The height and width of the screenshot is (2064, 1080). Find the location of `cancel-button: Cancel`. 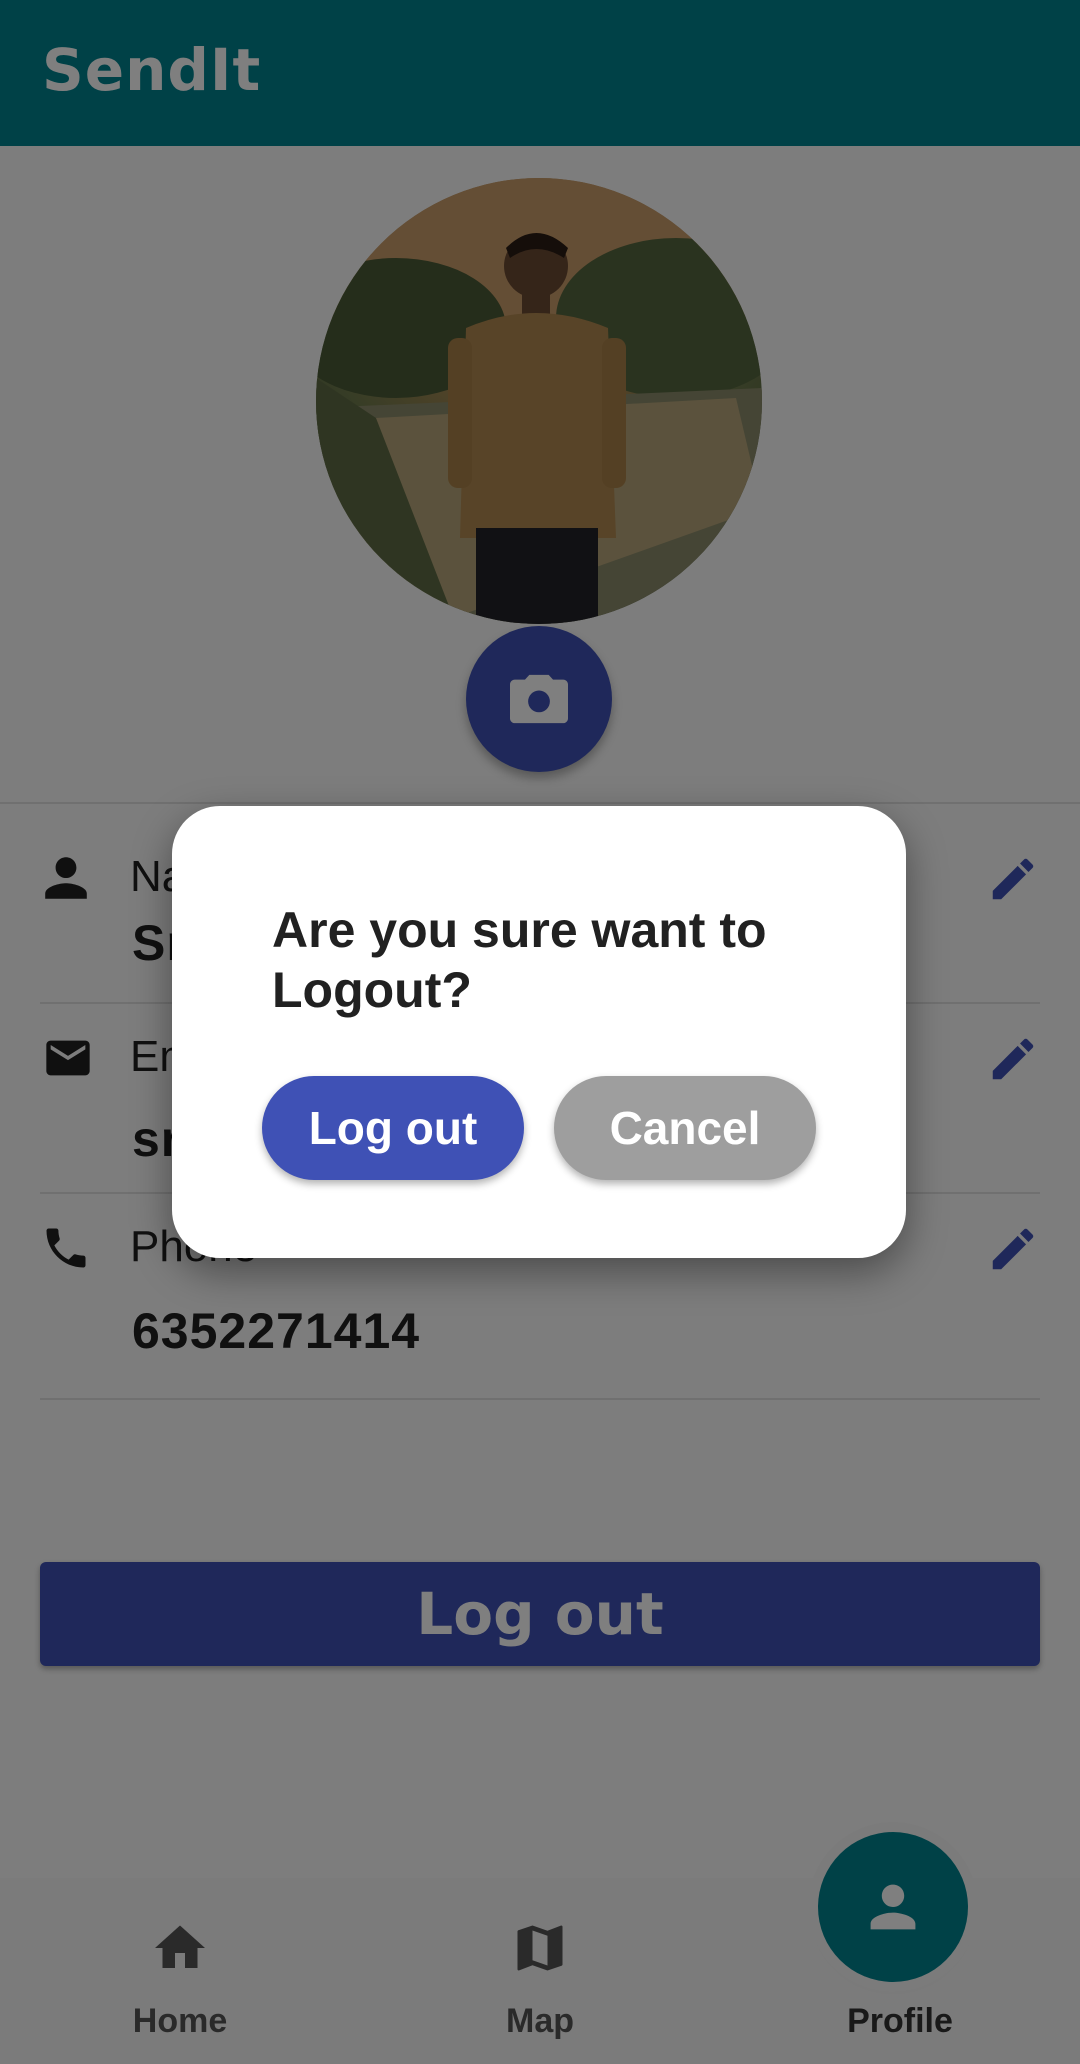

cancel-button: Cancel is located at coordinates (685, 1128).